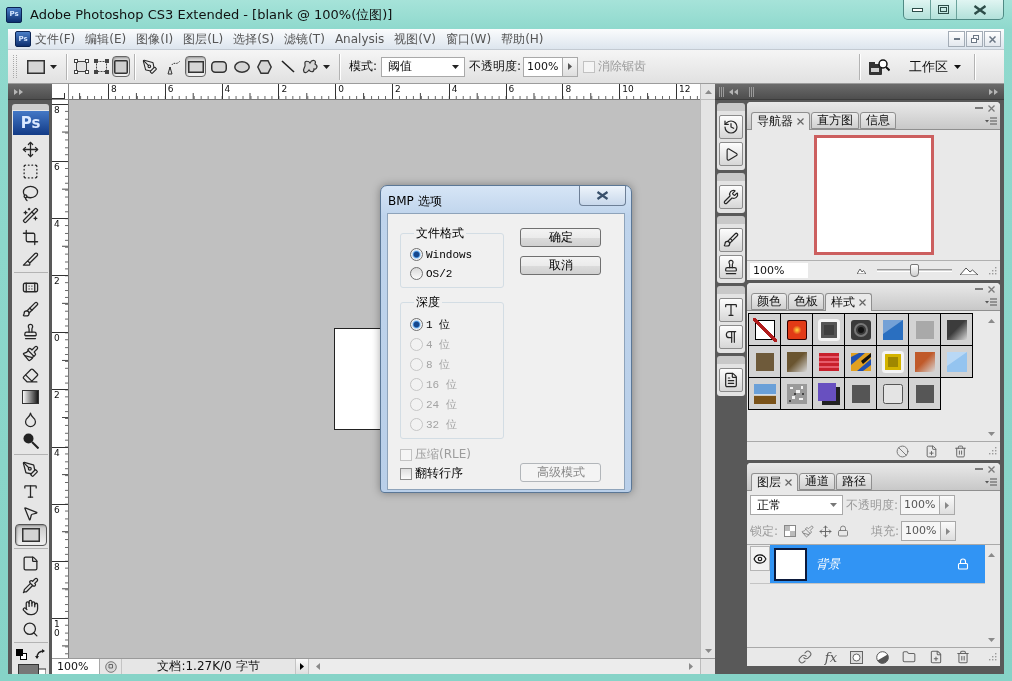 This screenshot has height=681, width=1012. Describe the element at coordinates (826, 531) in the screenshot. I see `move-arrows-icon` at that location.